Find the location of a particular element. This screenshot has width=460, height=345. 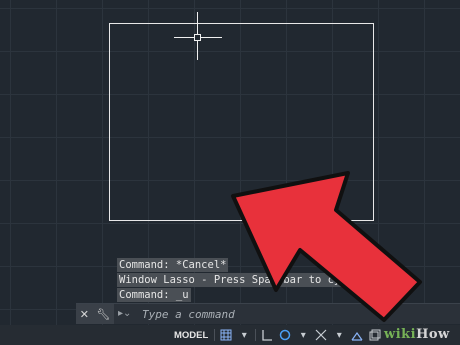

wikihow-watermark: wikiHow is located at coordinates (417, 334).